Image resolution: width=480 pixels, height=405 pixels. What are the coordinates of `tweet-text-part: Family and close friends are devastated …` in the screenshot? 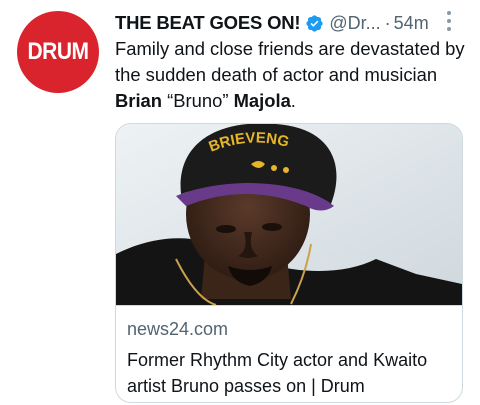 It's located at (290, 61).